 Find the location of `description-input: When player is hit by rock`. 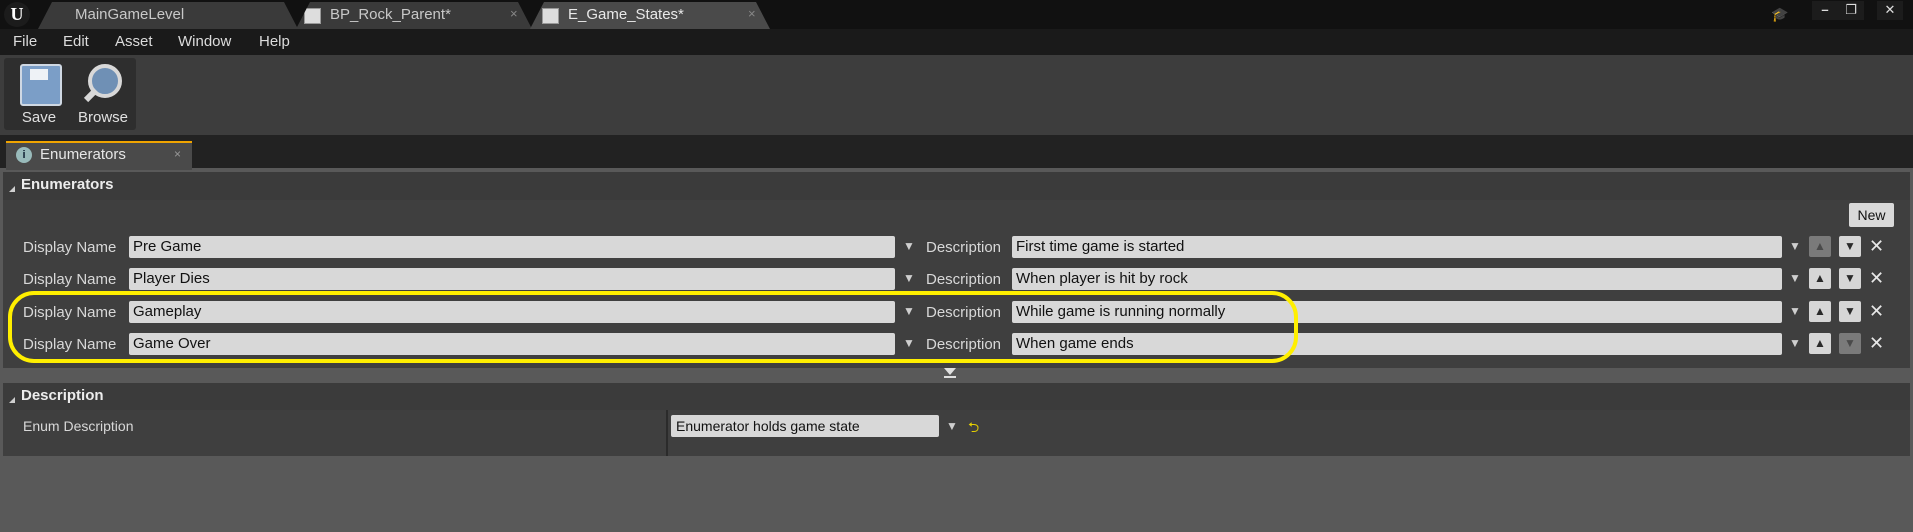

description-input: When player is hit by rock is located at coordinates (1397, 279).